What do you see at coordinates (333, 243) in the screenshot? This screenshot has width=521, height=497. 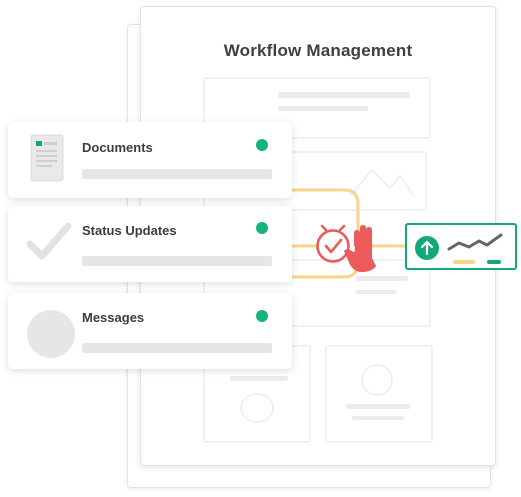 I see `clock-check-icon` at bounding box center [333, 243].